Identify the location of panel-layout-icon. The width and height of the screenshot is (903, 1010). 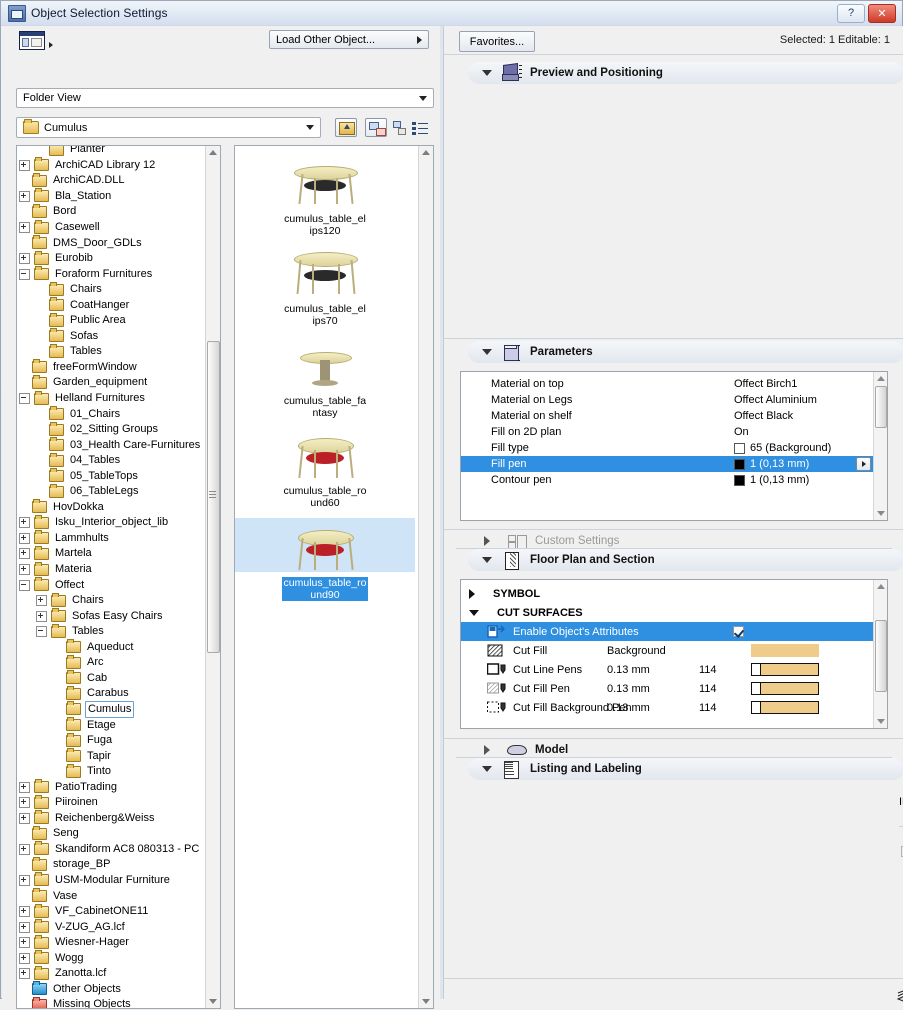
(32, 40).